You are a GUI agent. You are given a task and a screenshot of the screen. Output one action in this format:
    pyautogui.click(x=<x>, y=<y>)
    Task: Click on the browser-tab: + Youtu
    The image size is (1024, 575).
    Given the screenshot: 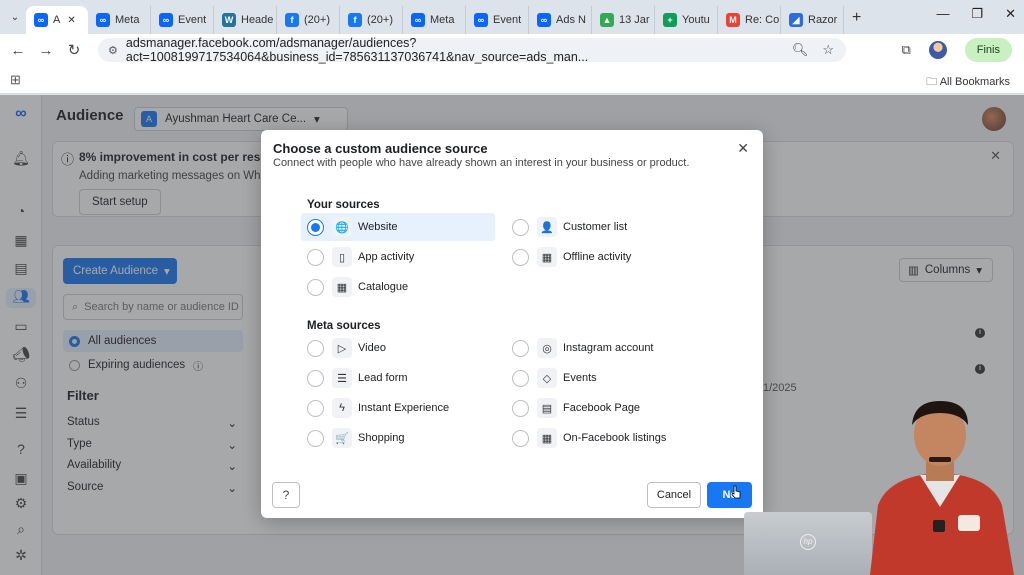 What is the action you would take?
    pyautogui.click(x=686, y=20)
    